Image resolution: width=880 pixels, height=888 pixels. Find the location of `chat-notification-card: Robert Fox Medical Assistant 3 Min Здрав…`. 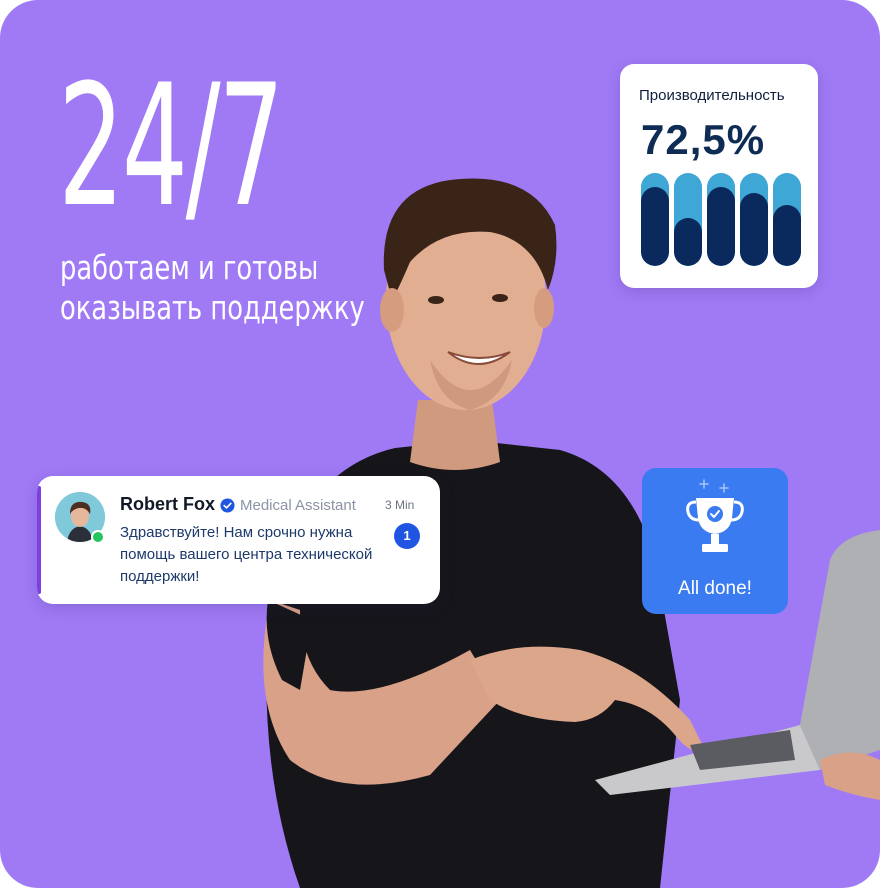

chat-notification-card: Robert Fox Medical Assistant 3 Min Здрав… is located at coordinates (238, 540).